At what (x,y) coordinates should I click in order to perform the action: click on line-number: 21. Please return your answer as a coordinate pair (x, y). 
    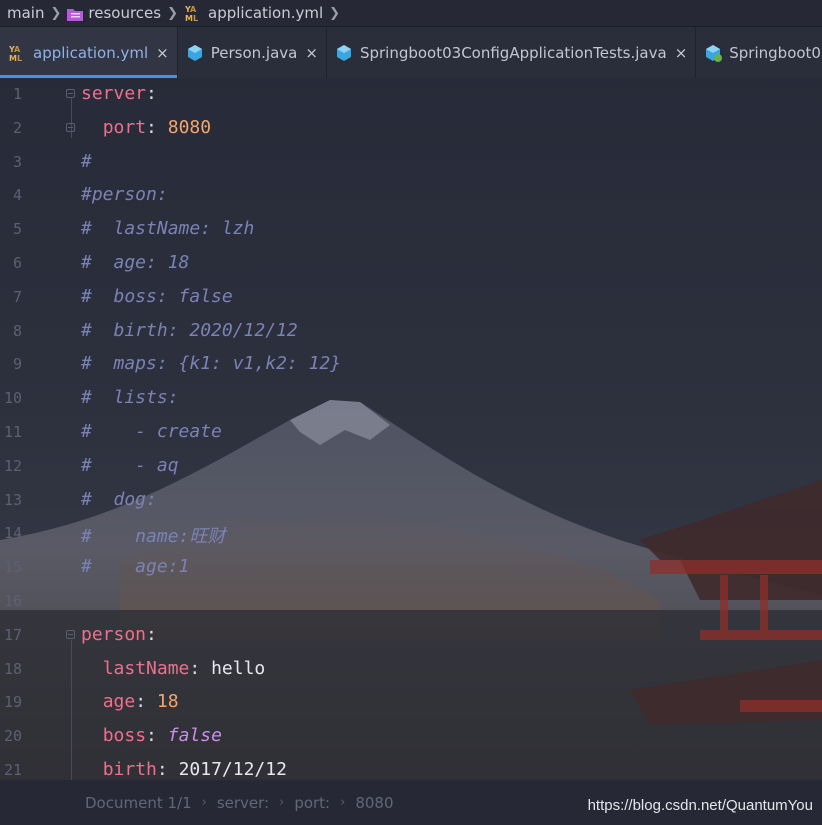
    Looking at the image, I should click on (12, 770).